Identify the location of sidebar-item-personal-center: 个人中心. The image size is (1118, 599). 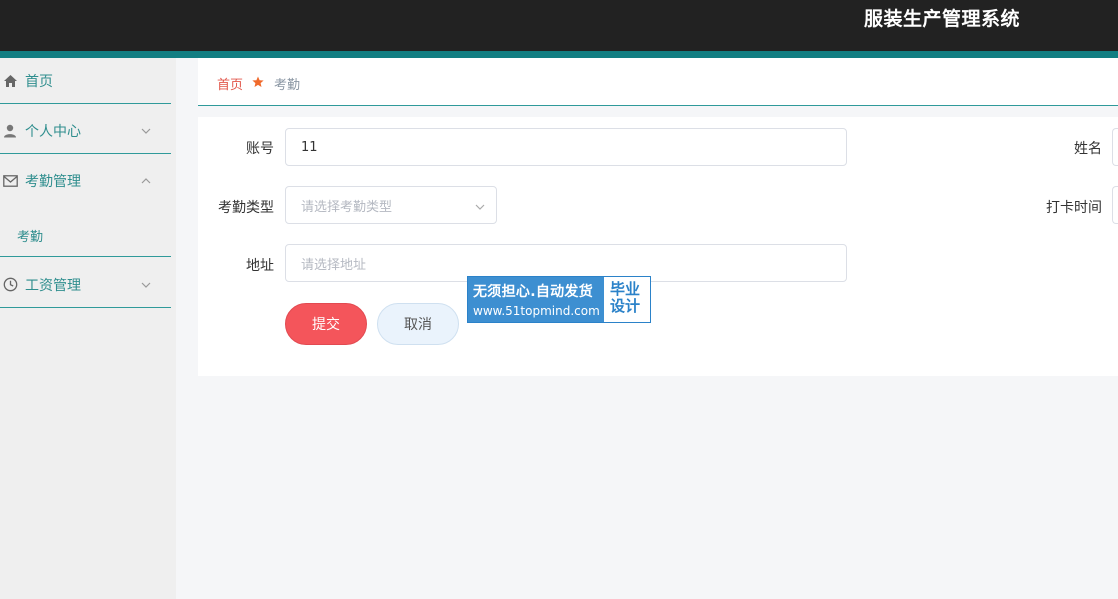
(85, 131).